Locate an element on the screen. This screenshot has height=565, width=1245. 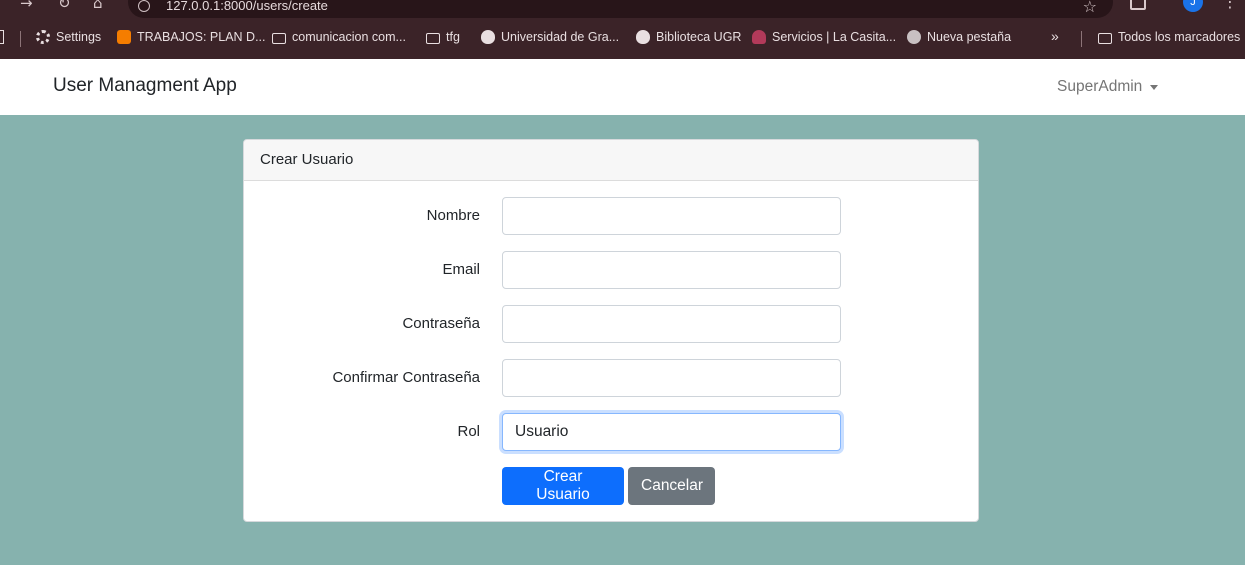
bookmark-settings: Settings is located at coordinates (68, 37).